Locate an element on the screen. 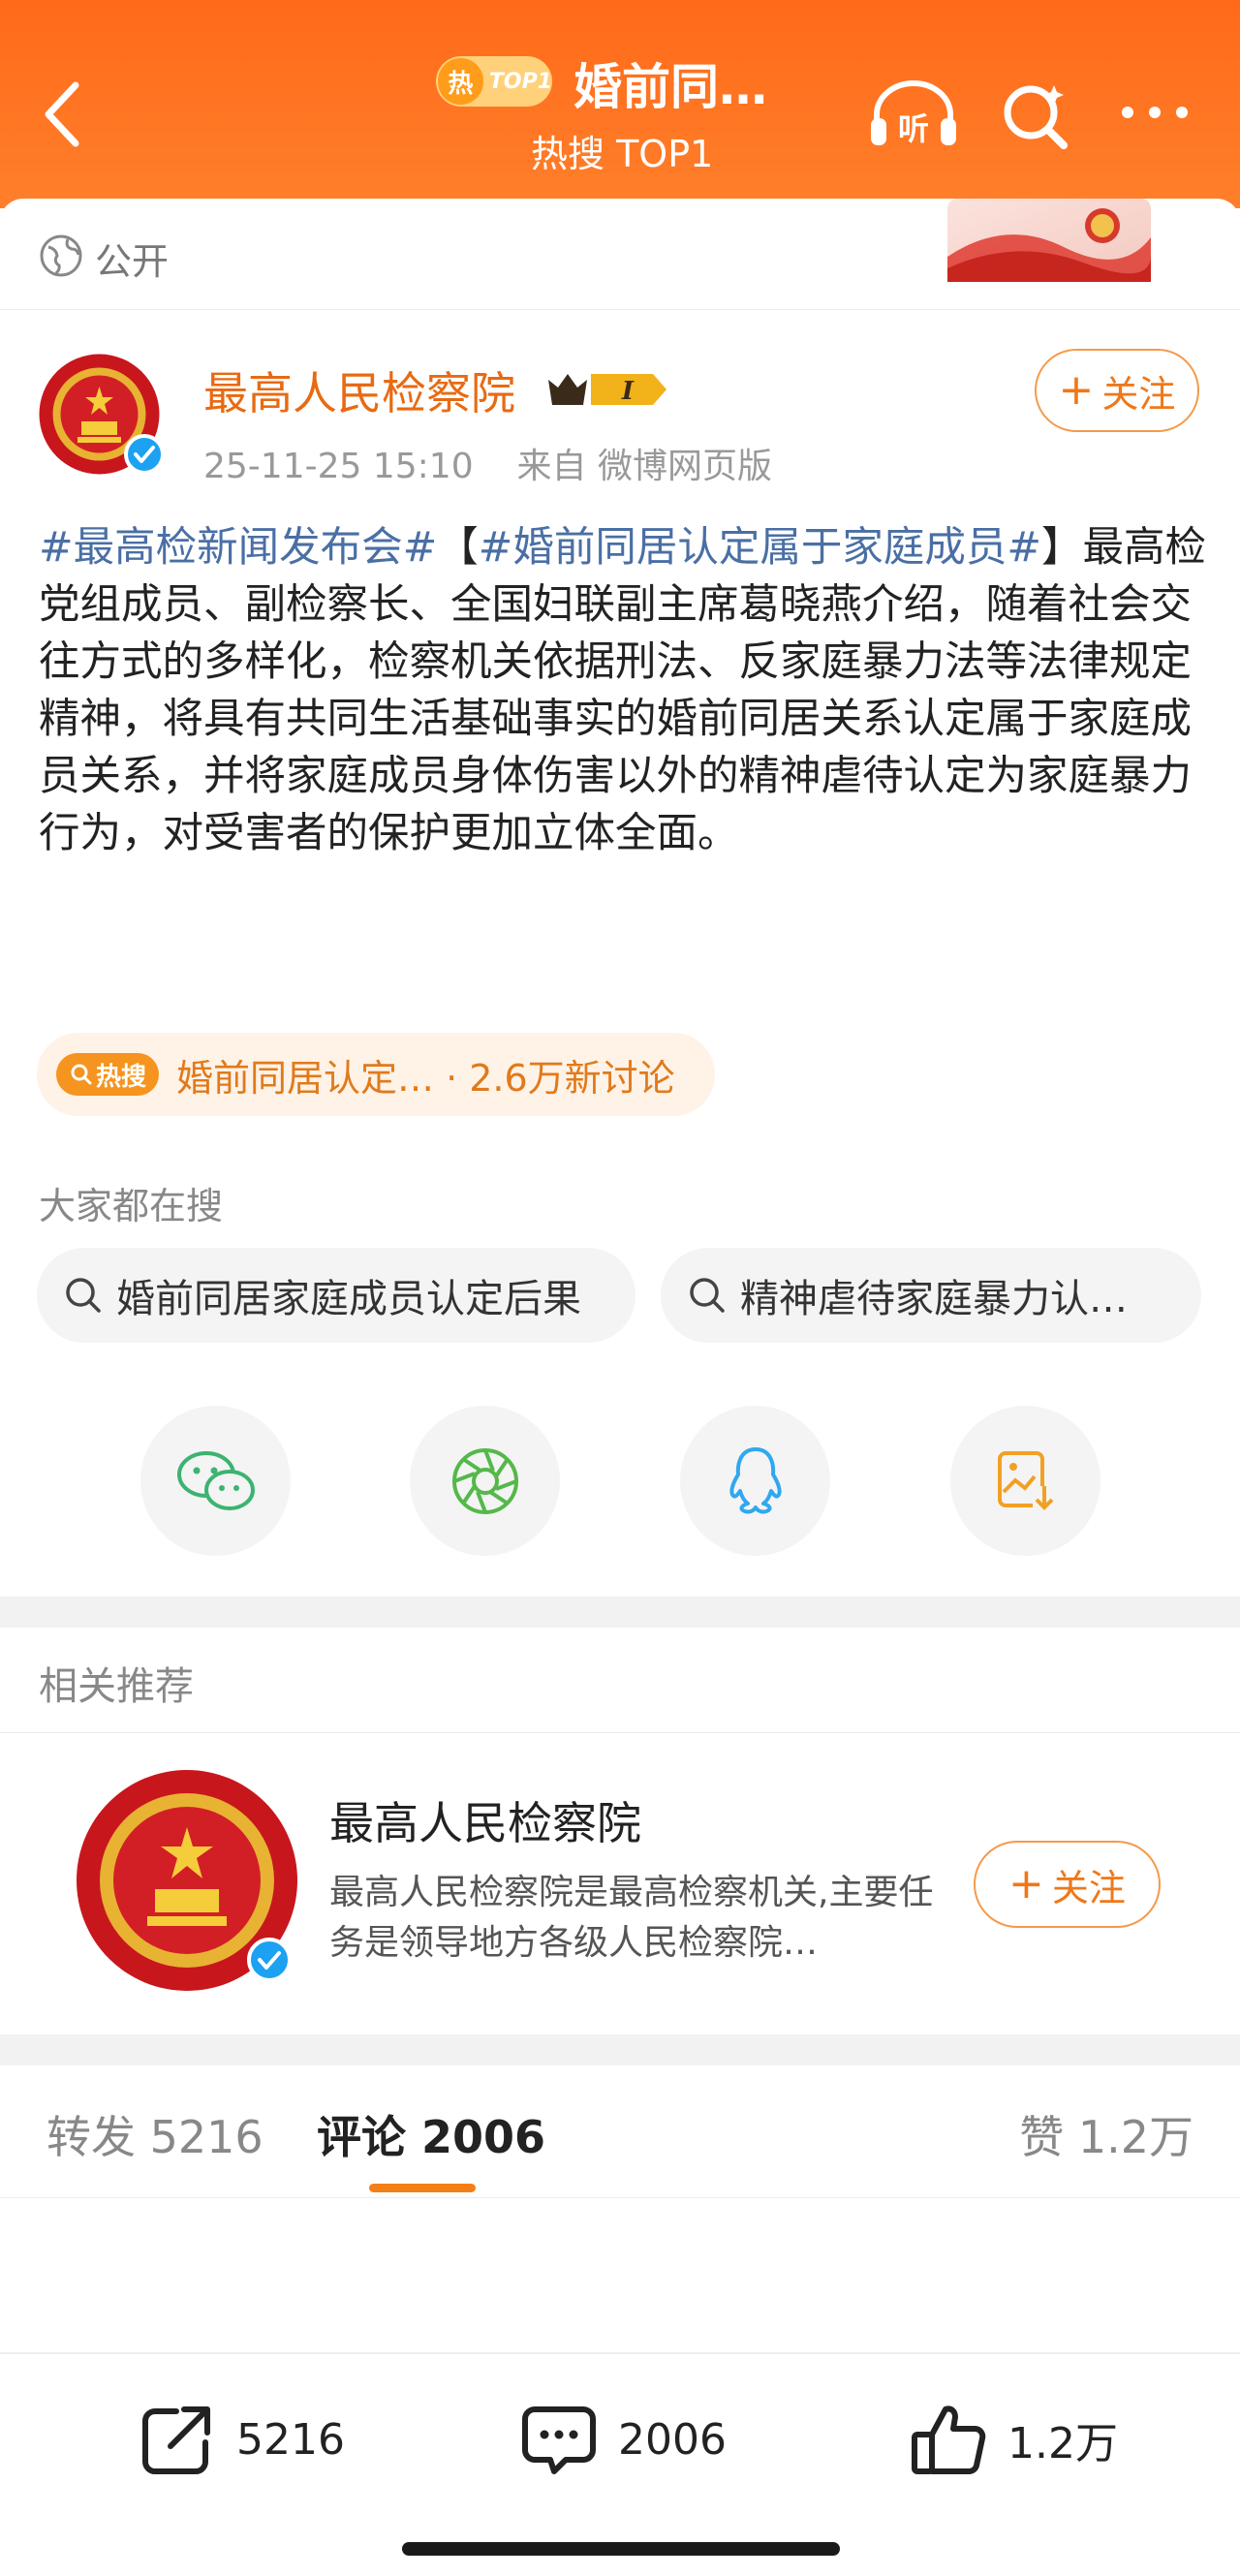 This screenshot has width=1240, height=2576. like-button: 1.2万 is located at coordinates (1013, 2439).